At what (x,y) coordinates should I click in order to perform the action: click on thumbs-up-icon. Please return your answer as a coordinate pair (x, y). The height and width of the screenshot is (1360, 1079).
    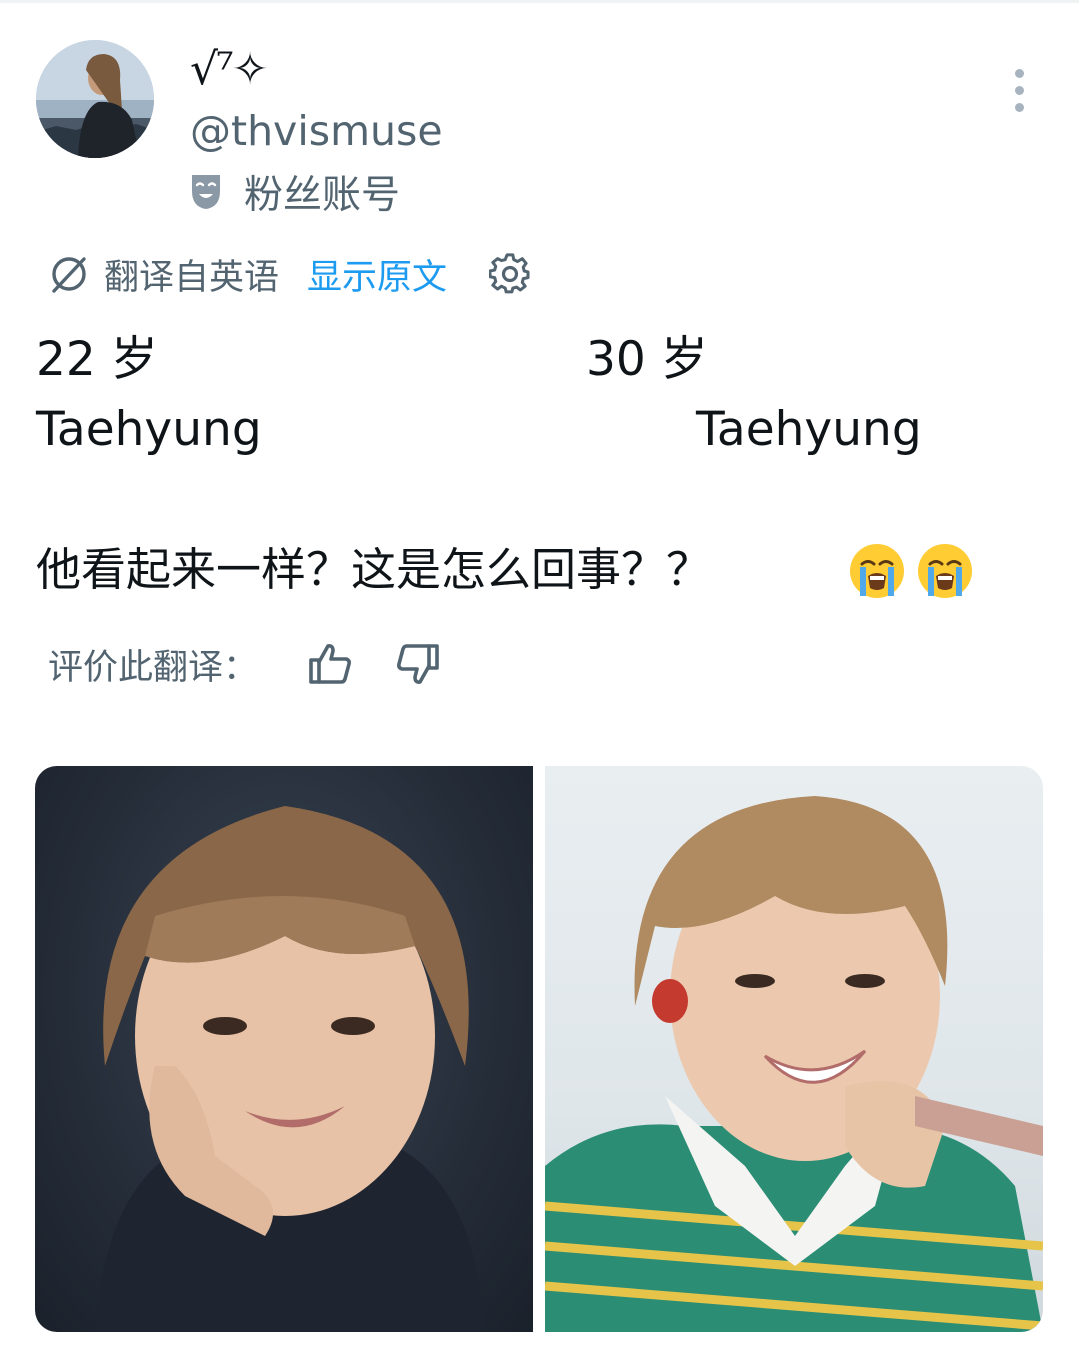
    Looking at the image, I should click on (330, 664).